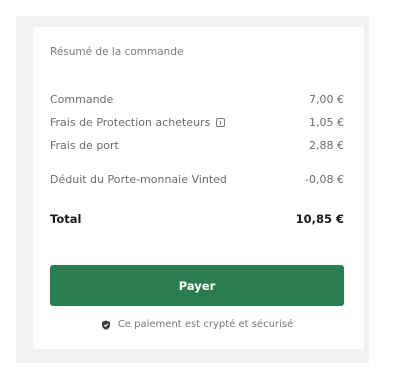 Image resolution: width=394 pixels, height=379 pixels. I want to click on secure-payment-note: Ce paiement est crypté et sécurisé, so click(197, 324).